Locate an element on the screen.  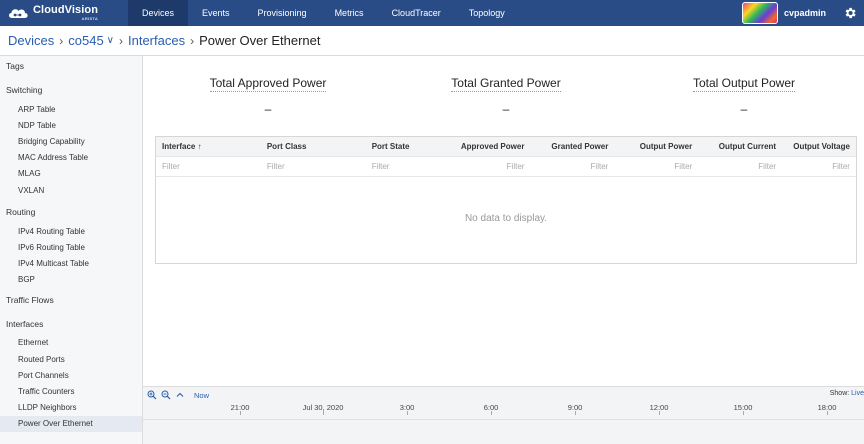
timeline-track is located at coordinates (503, 419).